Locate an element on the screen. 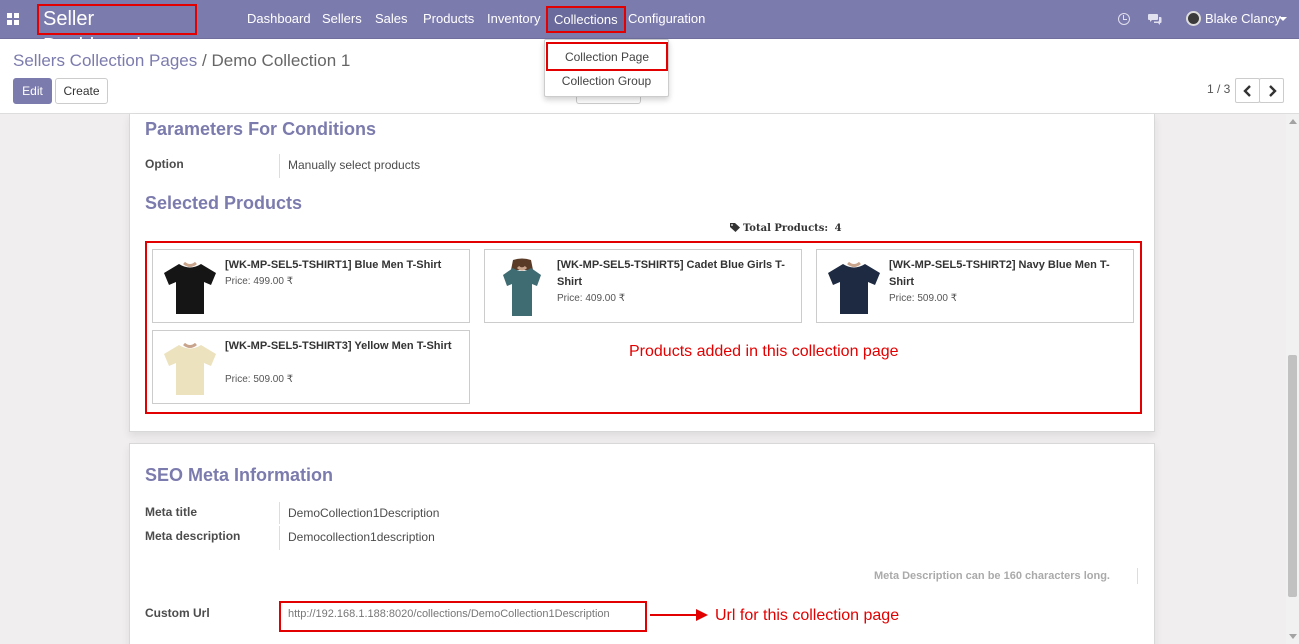 The image size is (1299, 644). custom-url-label: Custom Url is located at coordinates (177, 613).